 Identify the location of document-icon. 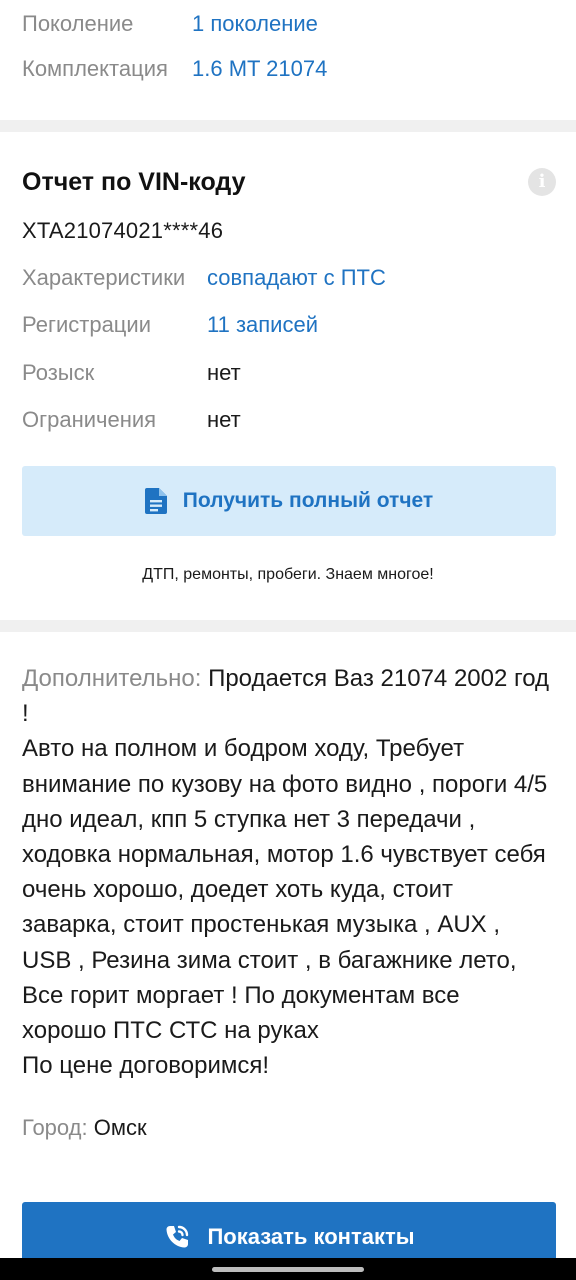
(155, 501).